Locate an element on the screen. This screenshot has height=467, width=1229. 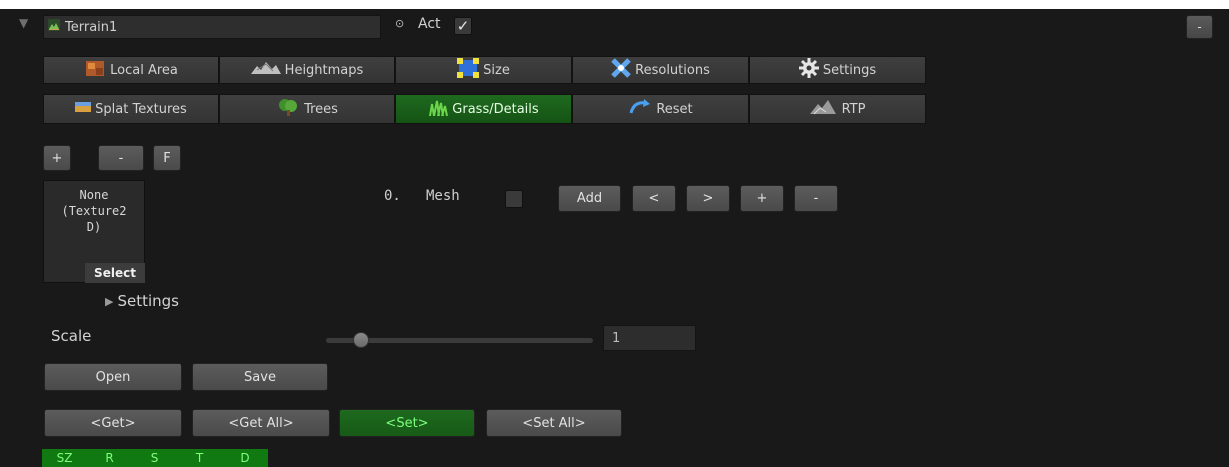
scale-slider-thumb is located at coordinates (360, 340).